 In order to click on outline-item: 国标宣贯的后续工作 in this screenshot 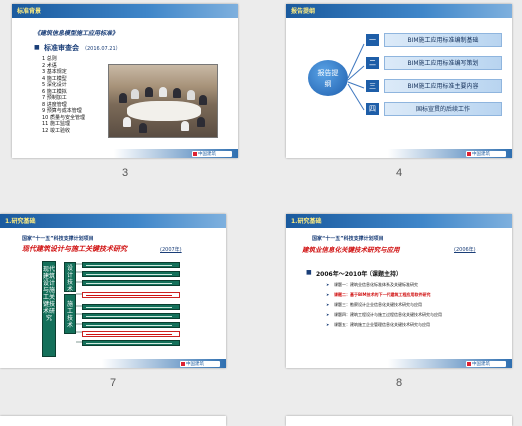, I will do `click(443, 109)`.